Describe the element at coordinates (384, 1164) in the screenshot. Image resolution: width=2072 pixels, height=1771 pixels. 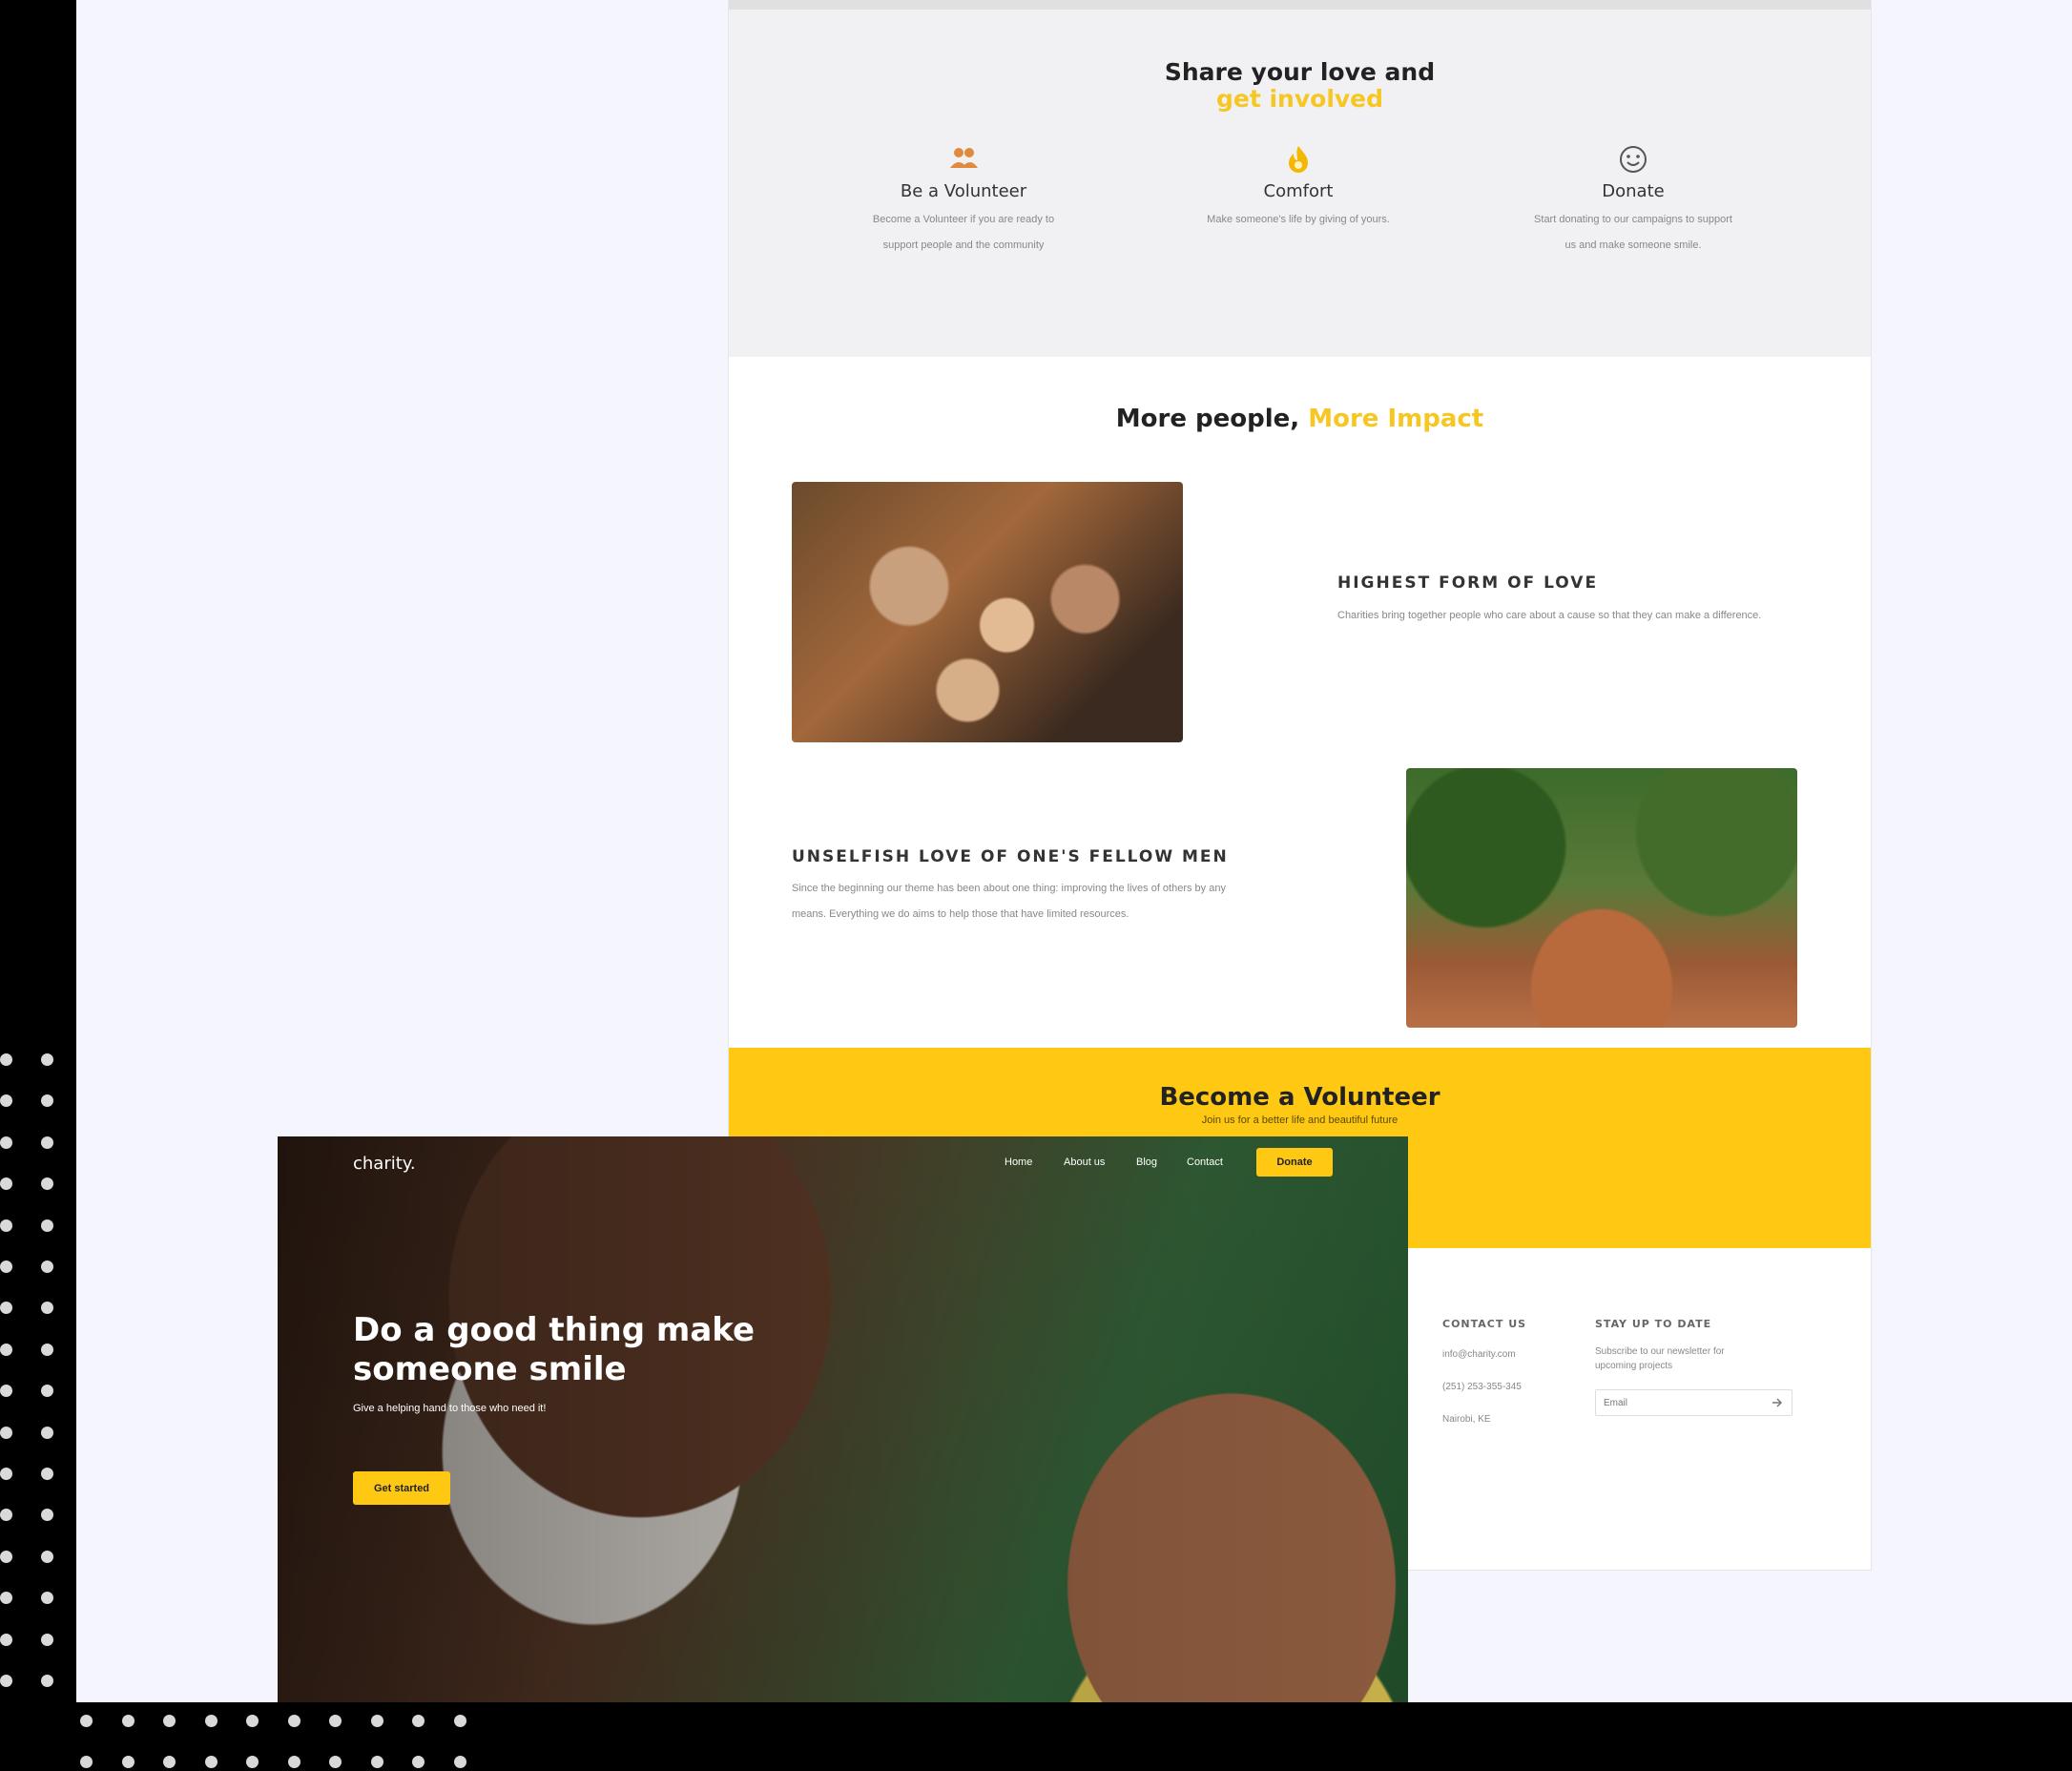
I see `site-logo: charity.` at that location.